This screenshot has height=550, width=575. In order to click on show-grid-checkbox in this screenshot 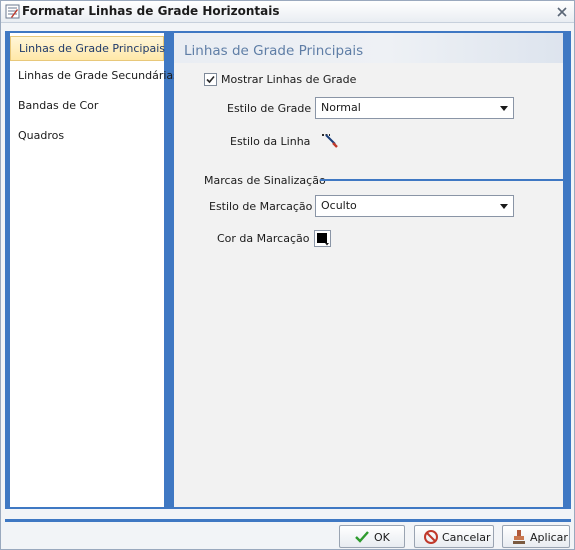, I will do `click(210, 79)`.